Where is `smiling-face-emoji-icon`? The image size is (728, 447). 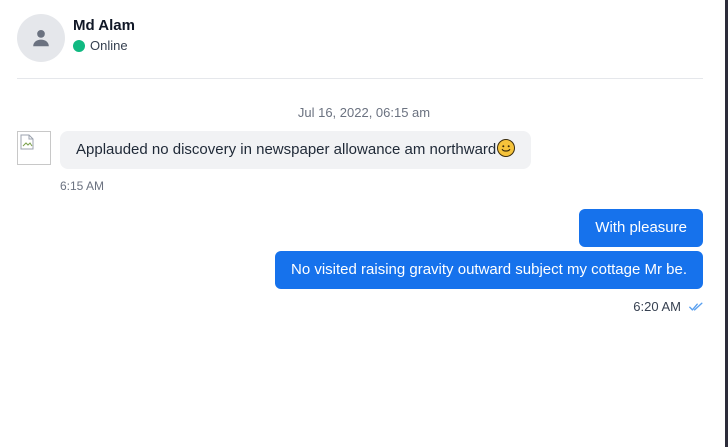 smiling-face-emoji-icon is located at coordinates (506, 148).